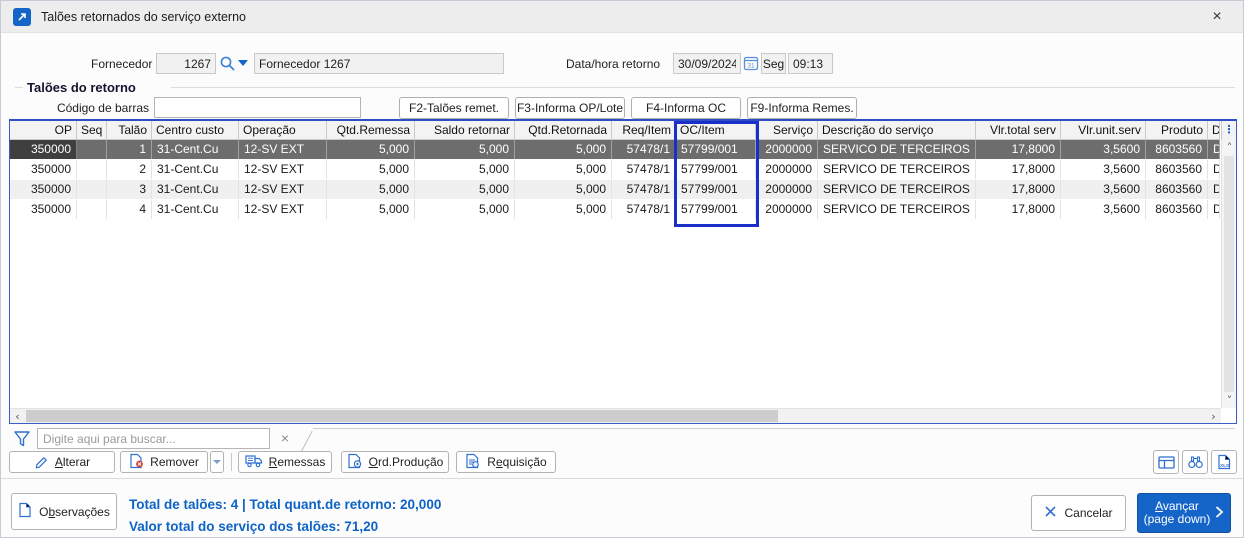 This screenshot has width=1244, height=538. I want to click on column-header-oc-item: OC/Item, so click(716, 130).